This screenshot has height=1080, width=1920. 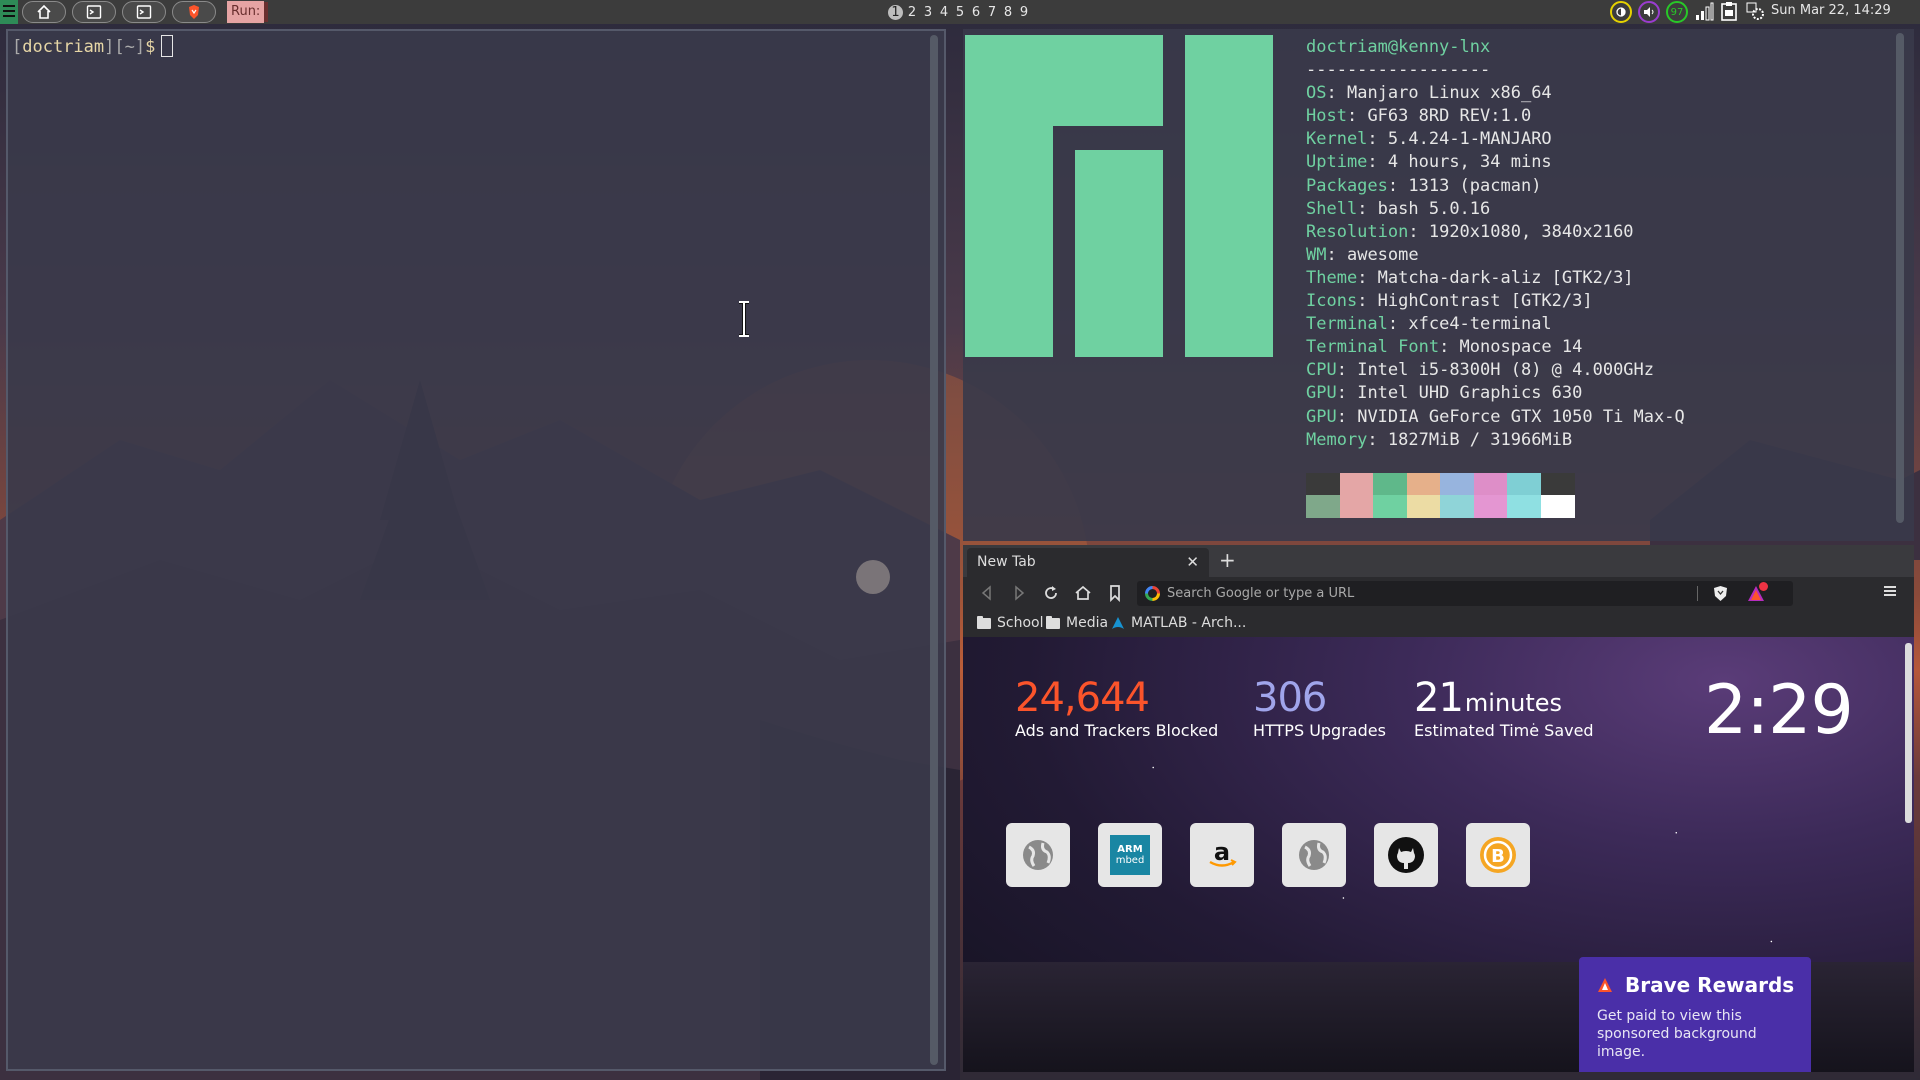 I want to click on tag-8: 8, so click(x=1008, y=12).